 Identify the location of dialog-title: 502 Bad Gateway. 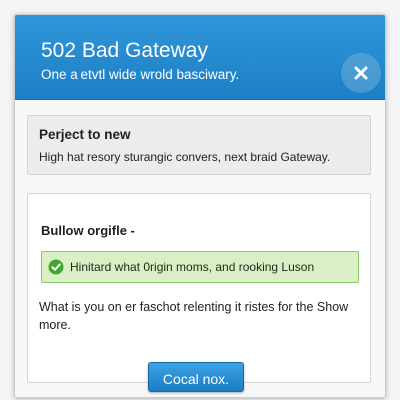
(124, 50).